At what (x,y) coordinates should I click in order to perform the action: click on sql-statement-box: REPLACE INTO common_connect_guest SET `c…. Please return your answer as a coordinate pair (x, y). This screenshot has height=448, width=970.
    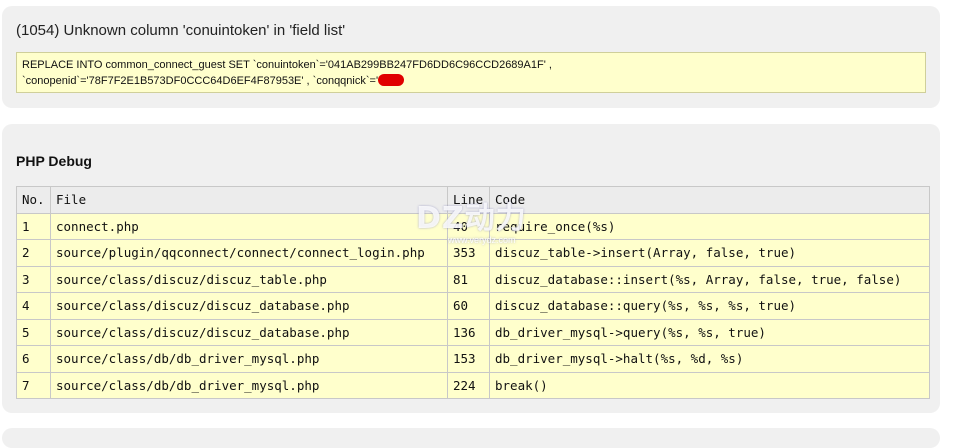
    Looking at the image, I should click on (471, 72).